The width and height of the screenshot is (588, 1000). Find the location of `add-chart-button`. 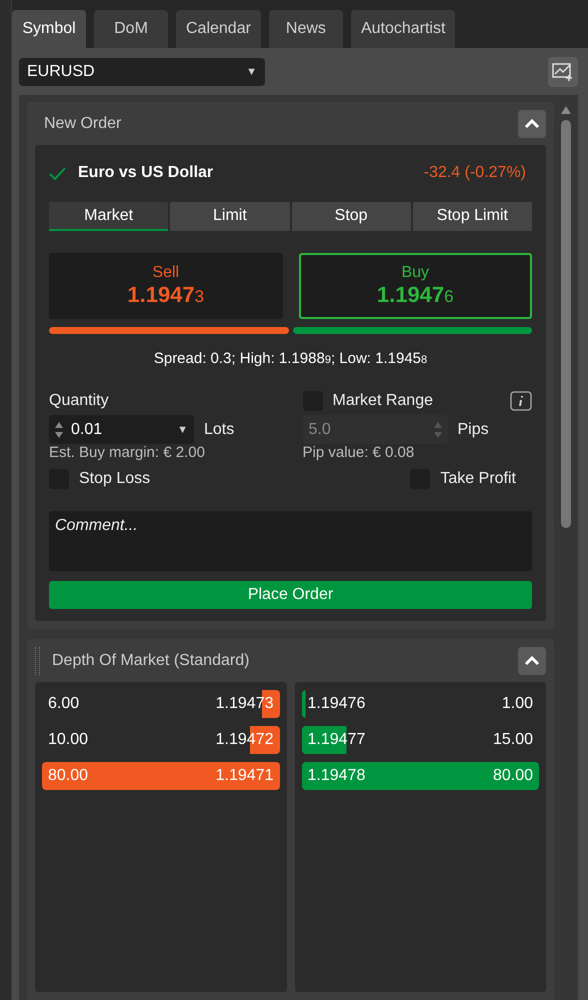

add-chart-button is located at coordinates (563, 72).